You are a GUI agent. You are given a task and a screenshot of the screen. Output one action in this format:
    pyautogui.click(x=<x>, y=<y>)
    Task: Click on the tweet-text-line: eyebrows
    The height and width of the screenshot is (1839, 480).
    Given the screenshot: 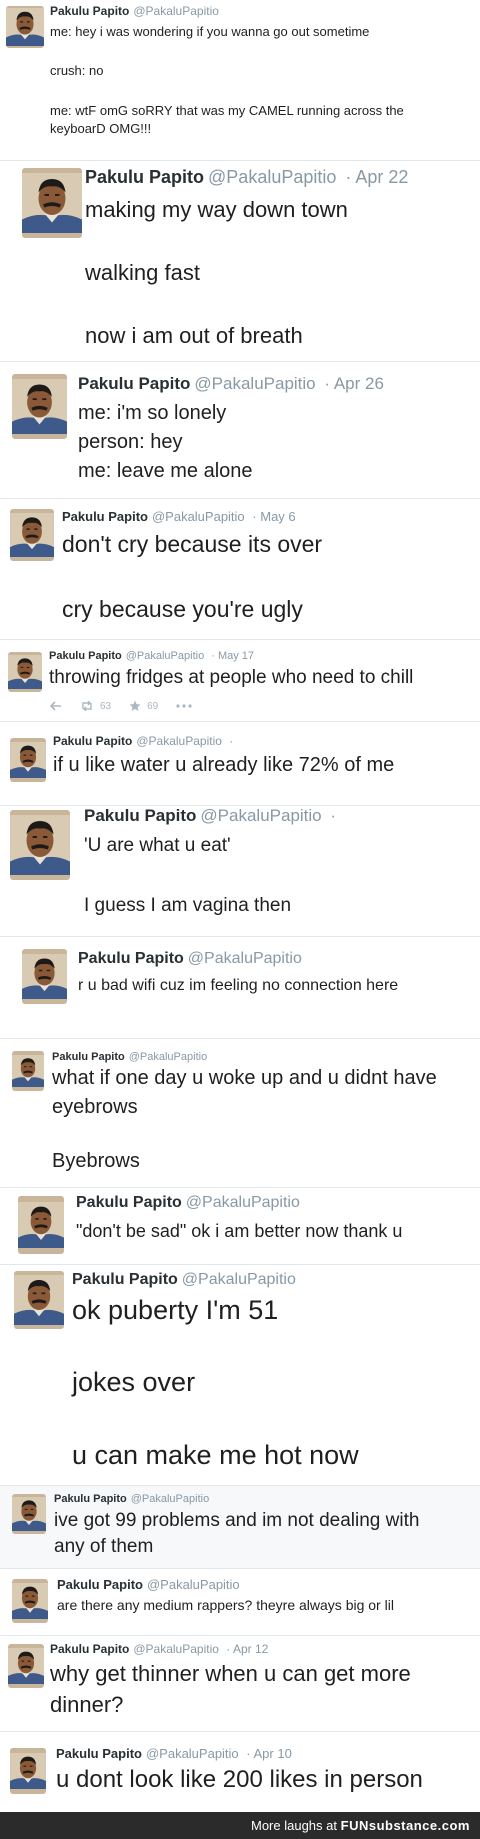 What is the action you would take?
    pyautogui.click(x=95, y=1107)
    